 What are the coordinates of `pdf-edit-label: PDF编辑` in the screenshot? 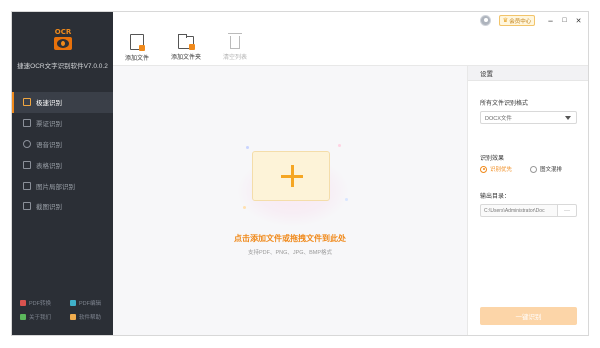 It's located at (90, 304).